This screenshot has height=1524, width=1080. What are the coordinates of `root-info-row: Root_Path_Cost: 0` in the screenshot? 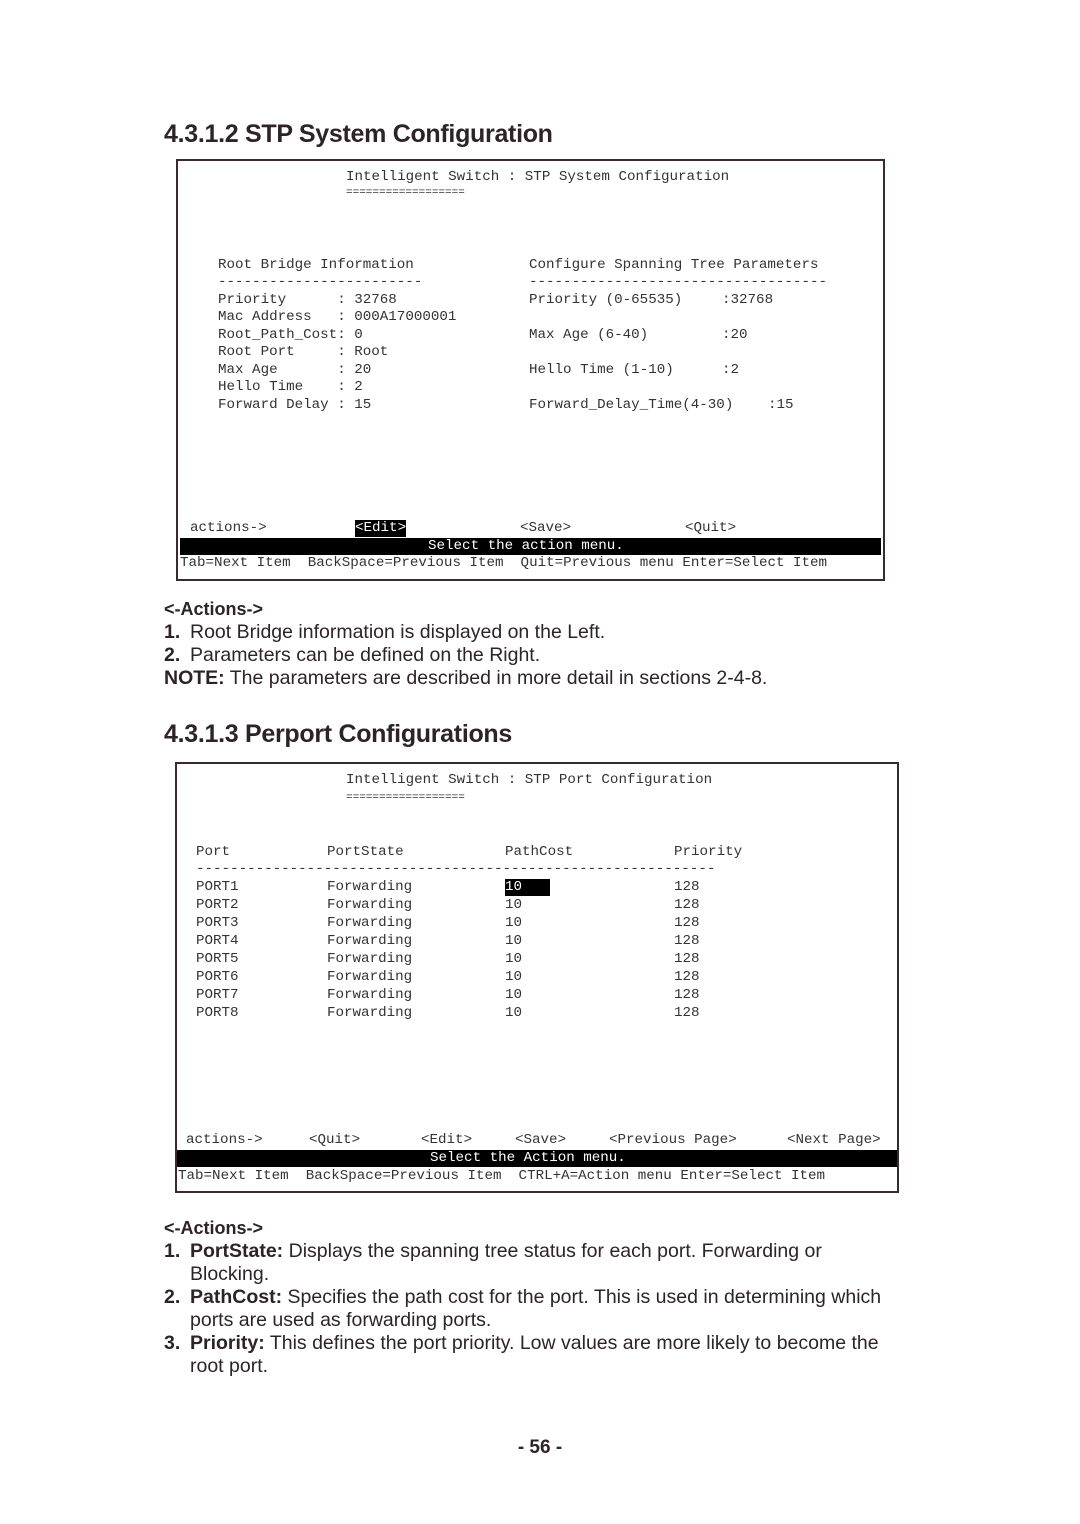 It's located at (290, 335).